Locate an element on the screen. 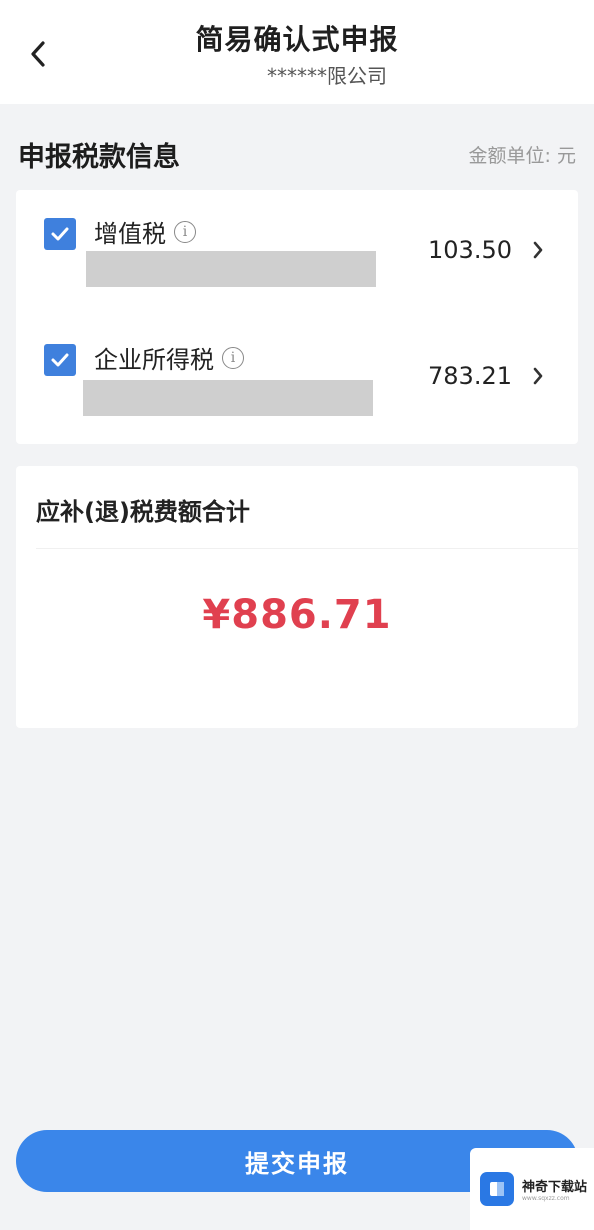  tax-row-corporate-income: 企业所得税 i 783.21 is located at coordinates (297, 387).